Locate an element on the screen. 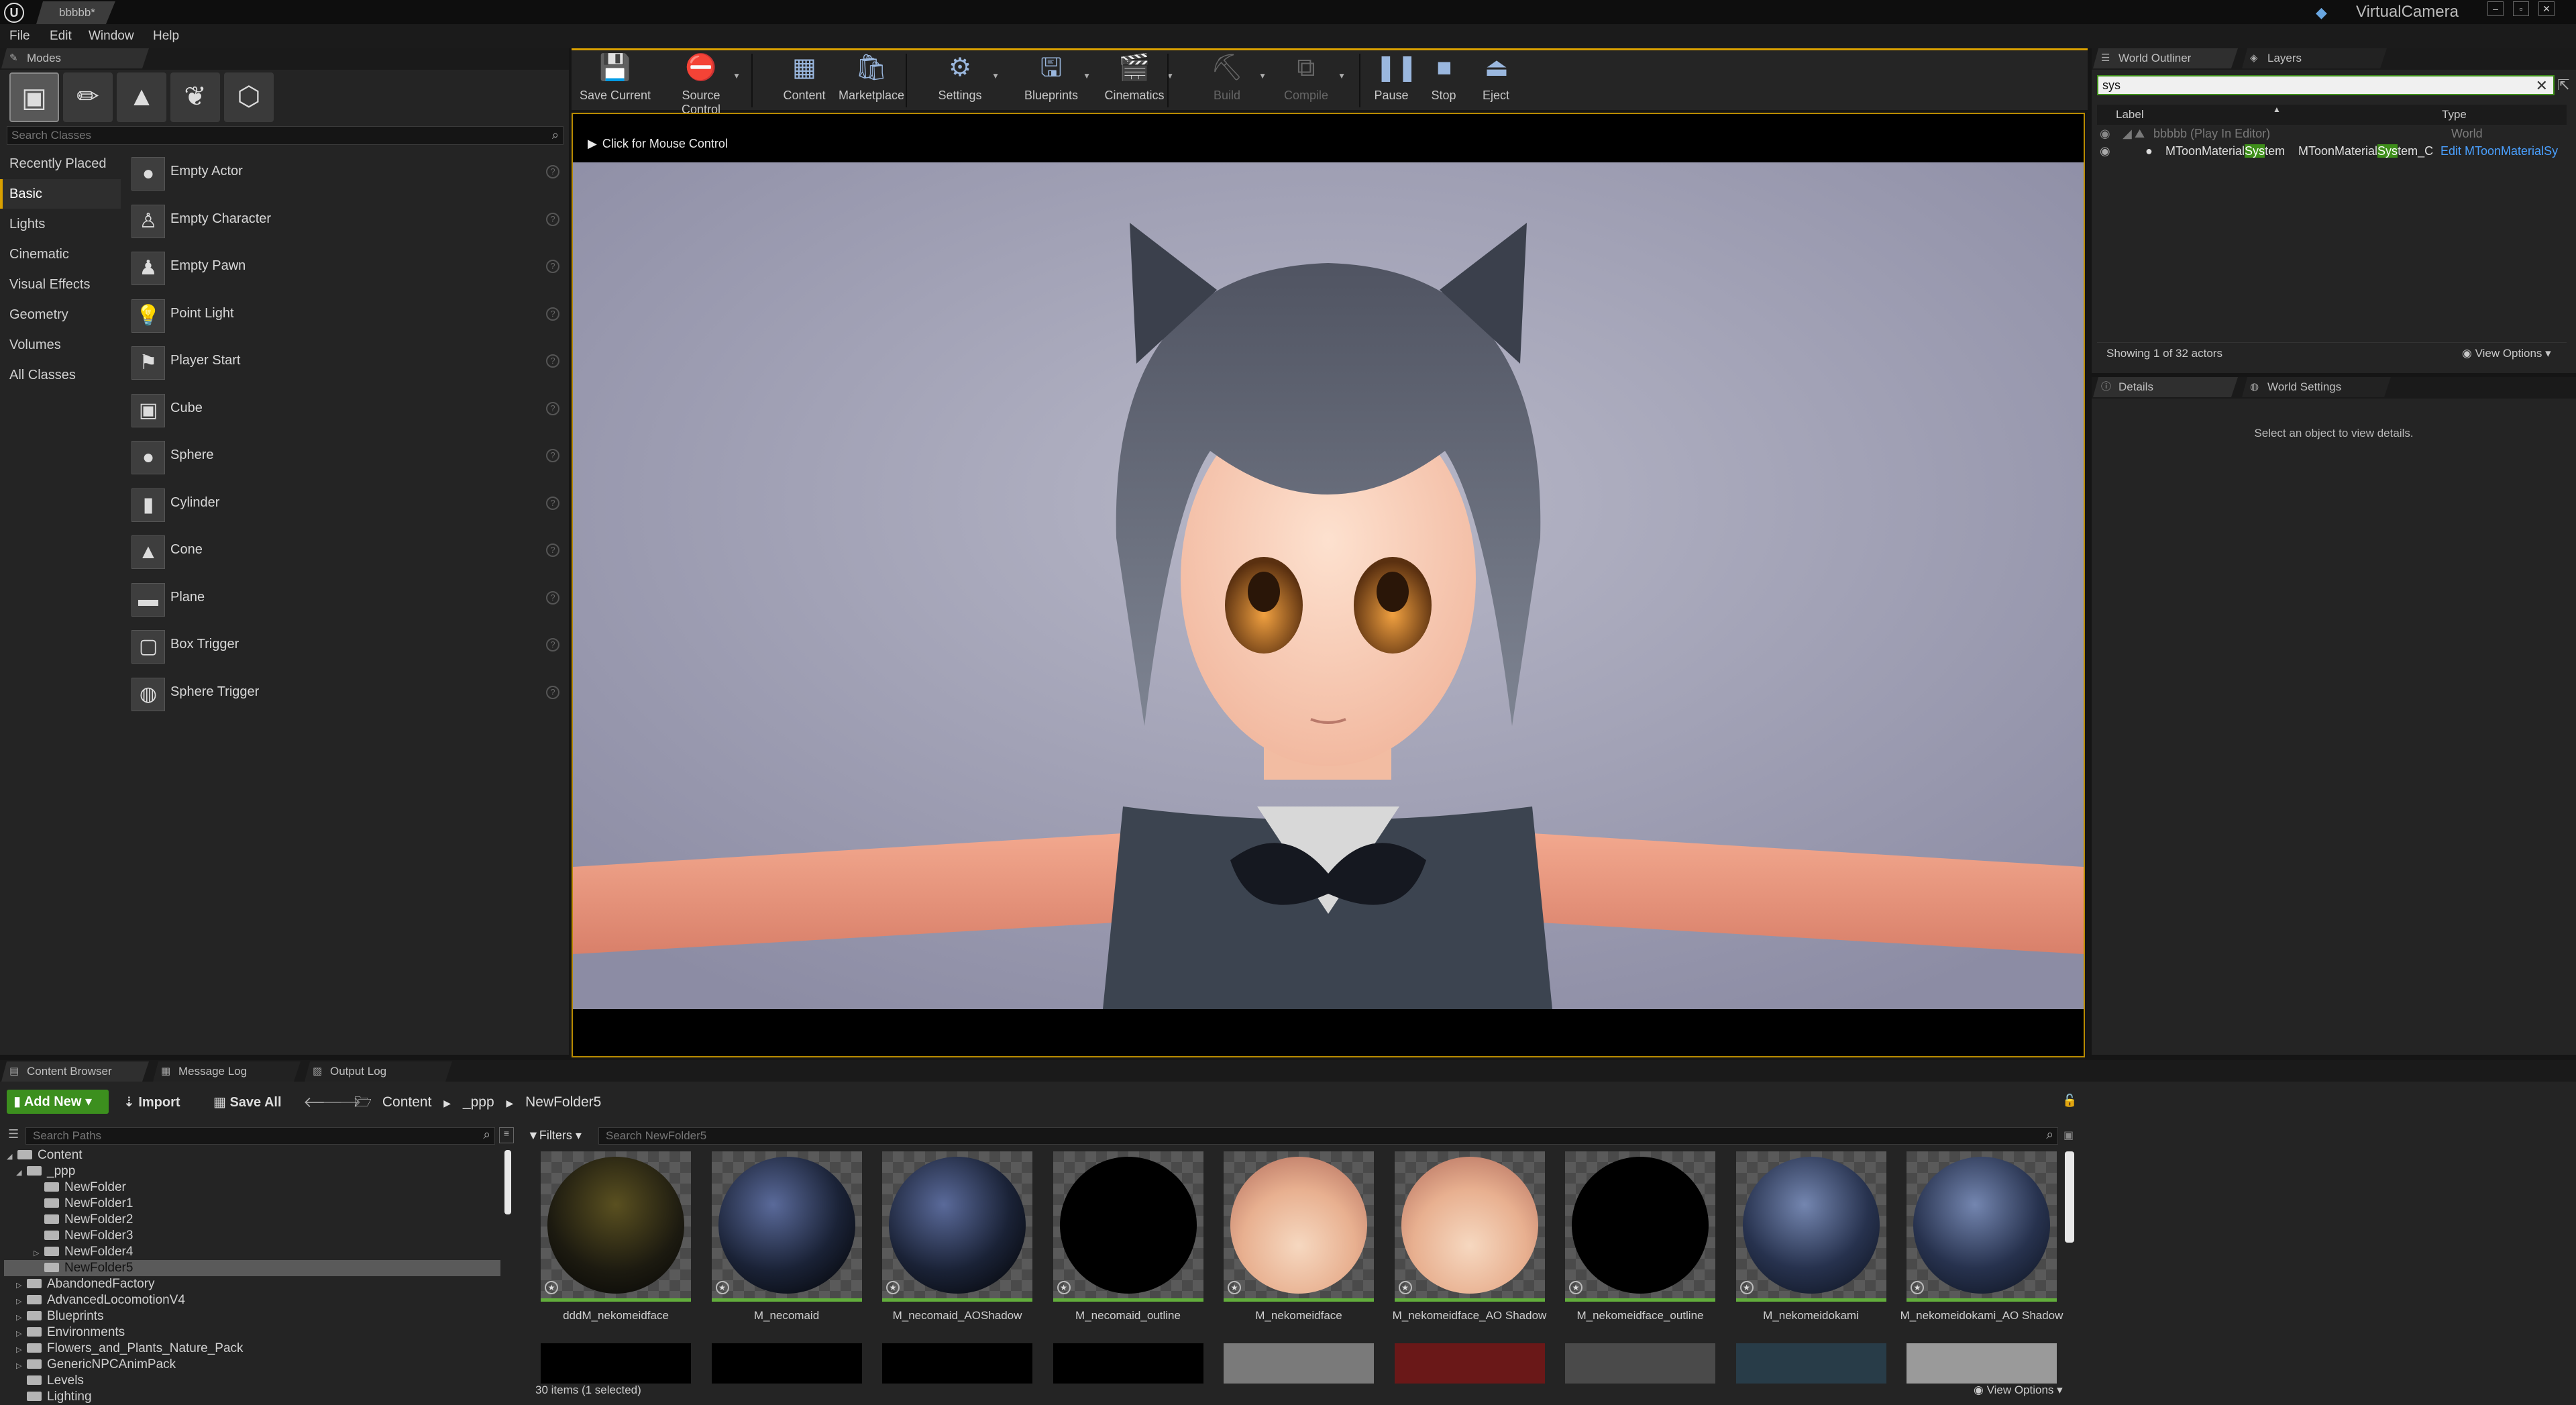  folder-newfolder4: ▷ NewFolder4 is located at coordinates (252, 1252).